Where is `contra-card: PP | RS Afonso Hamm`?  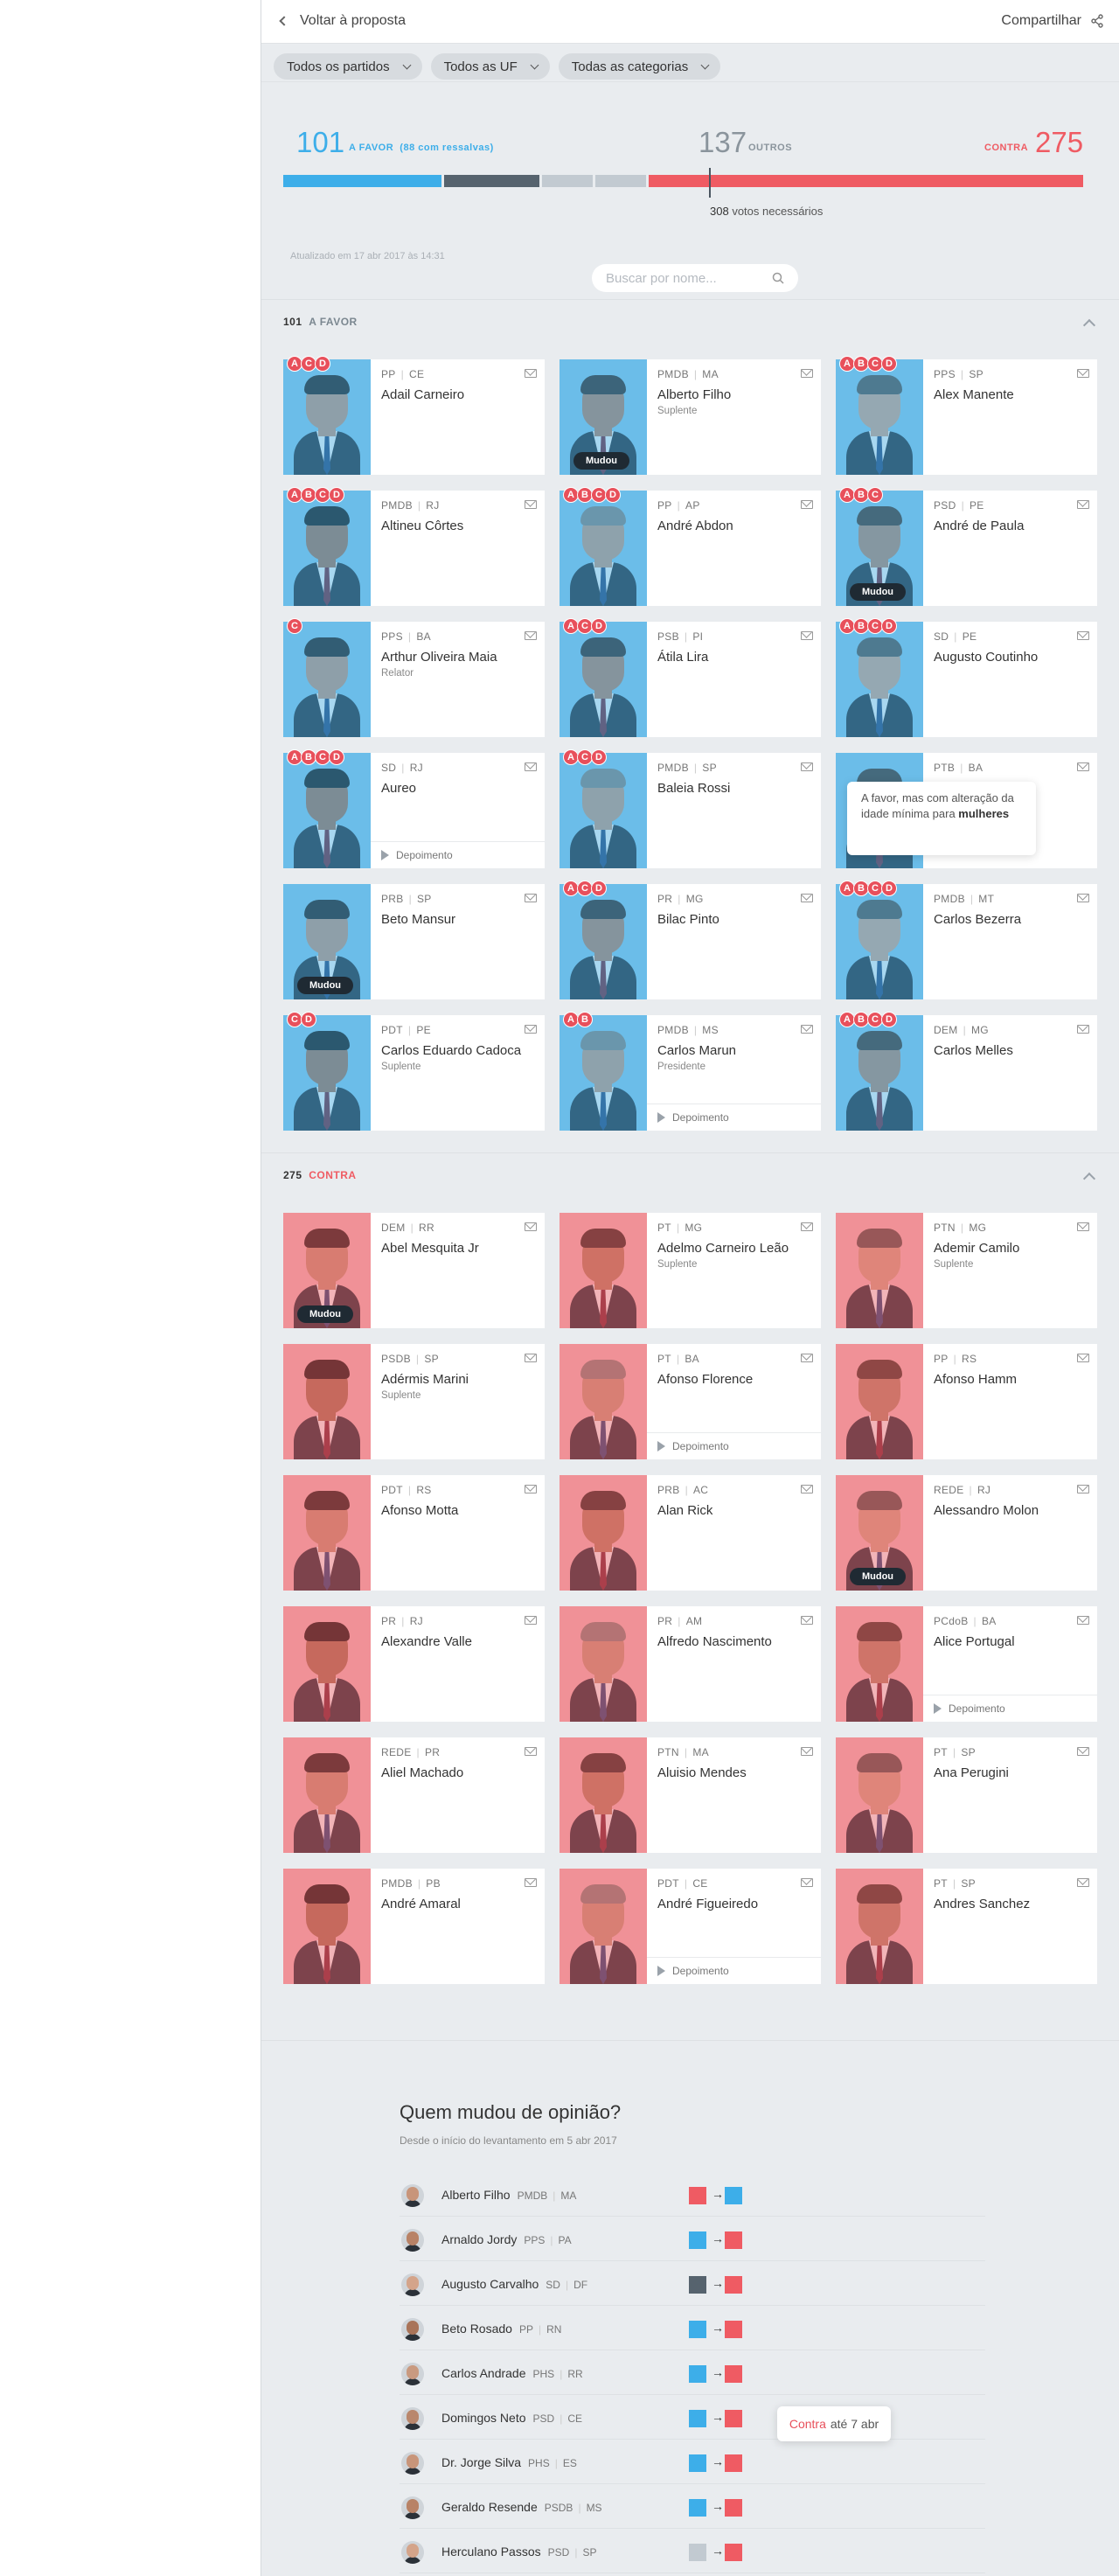 contra-card: PP | RS Afonso Hamm is located at coordinates (966, 1401).